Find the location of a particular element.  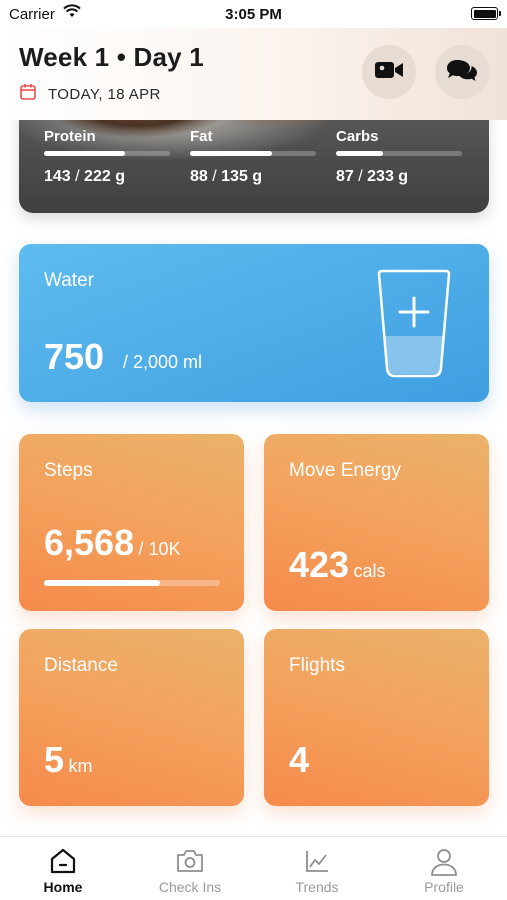

macro-value: 87 / 233 g is located at coordinates (372, 176).